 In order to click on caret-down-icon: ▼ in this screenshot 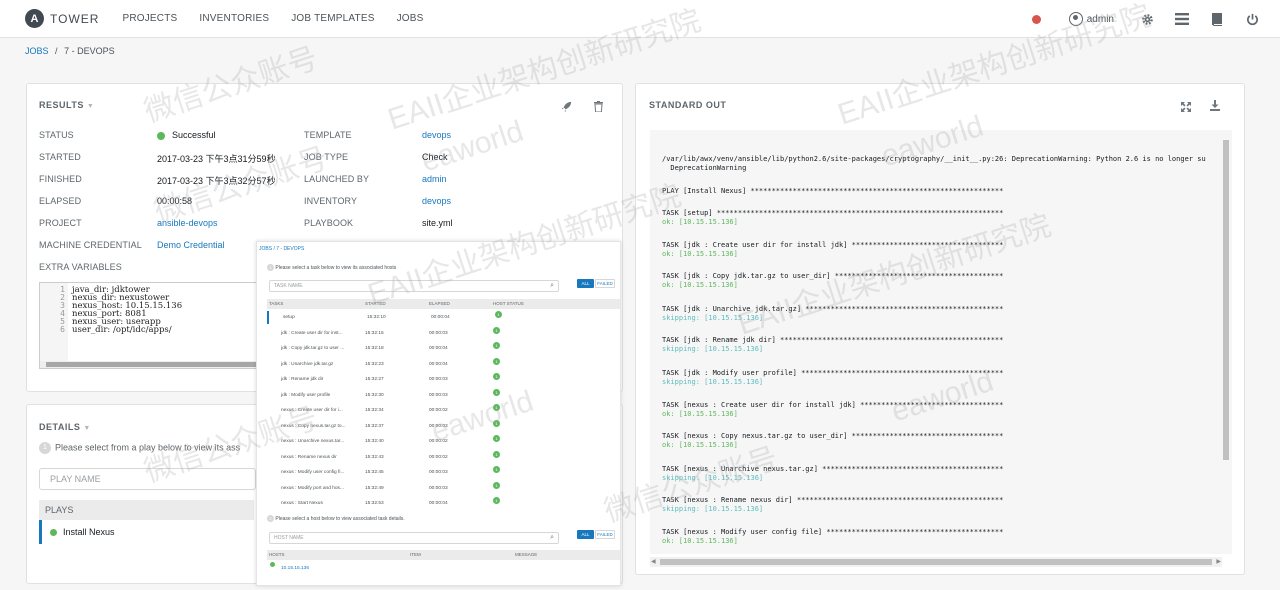, I will do `click(87, 428)`.